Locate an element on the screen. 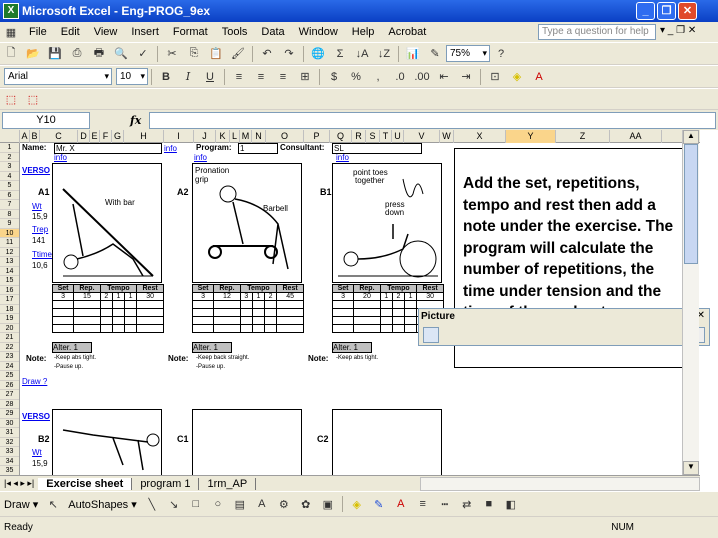 This screenshot has height=538, width=718. exercise-a2-table: Set Rep. Tempo Rest 3 12 3 1 2 45 is located at coordinates (247, 308).